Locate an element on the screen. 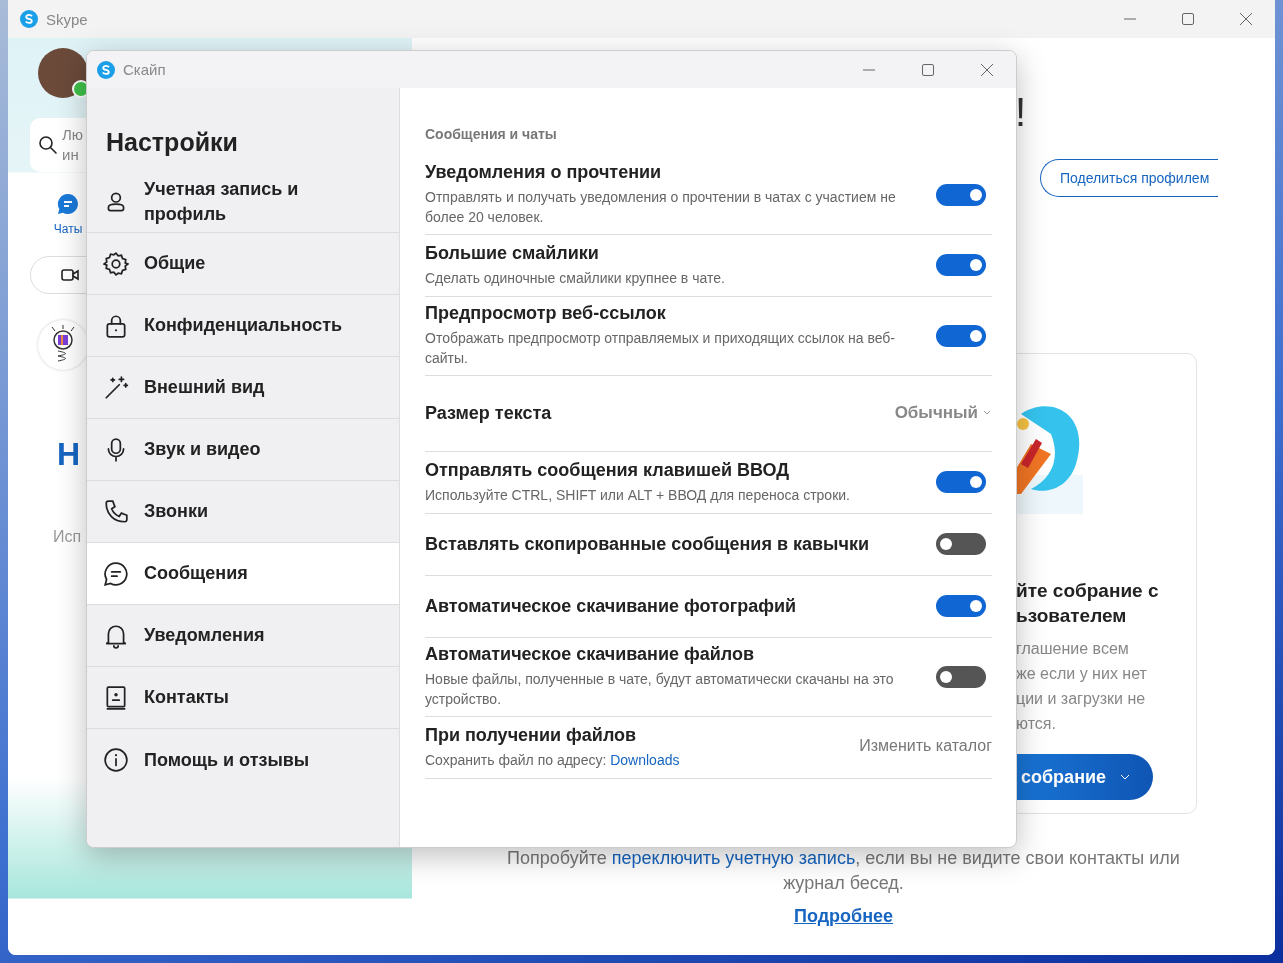 This screenshot has height=963, width=1283. avatar is located at coordinates (63, 73).